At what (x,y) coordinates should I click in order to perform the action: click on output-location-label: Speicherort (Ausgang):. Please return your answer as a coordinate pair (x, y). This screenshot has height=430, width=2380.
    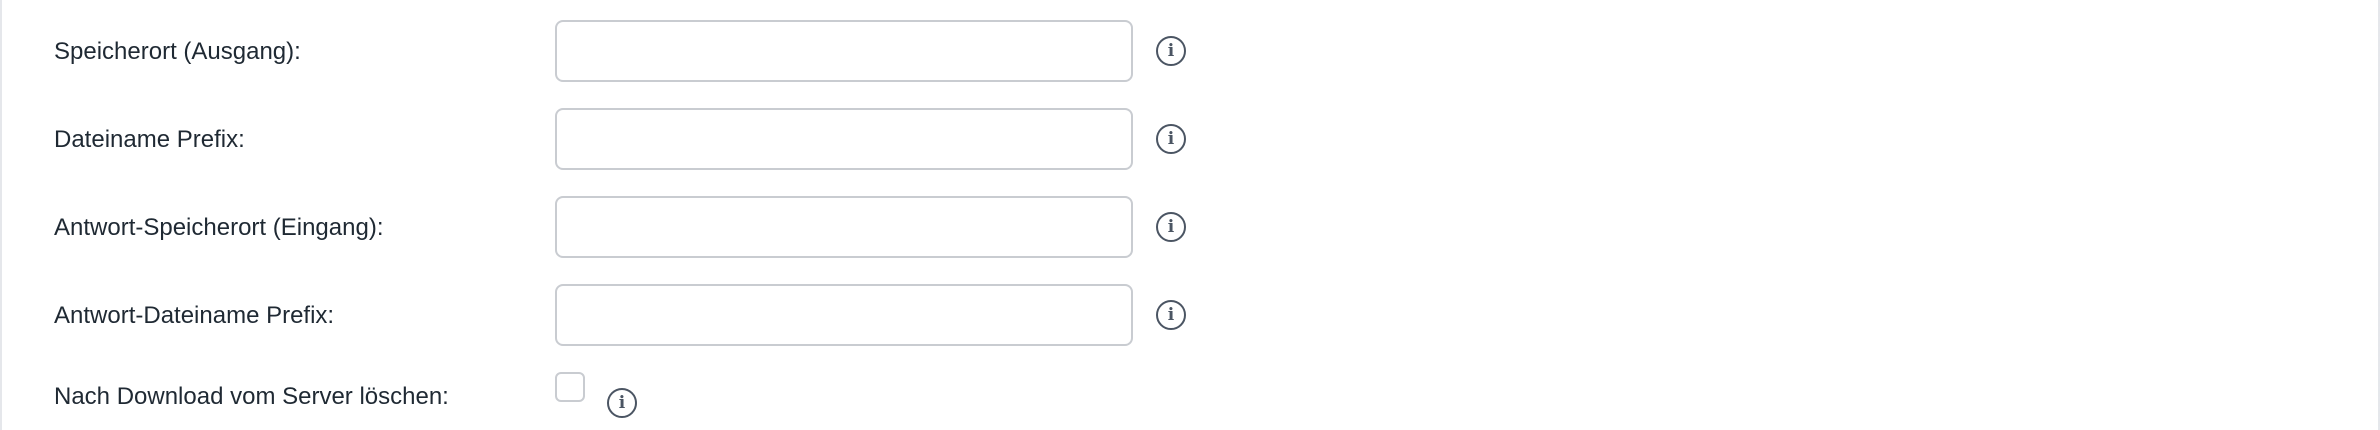
    Looking at the image, I should click on (177, 51).